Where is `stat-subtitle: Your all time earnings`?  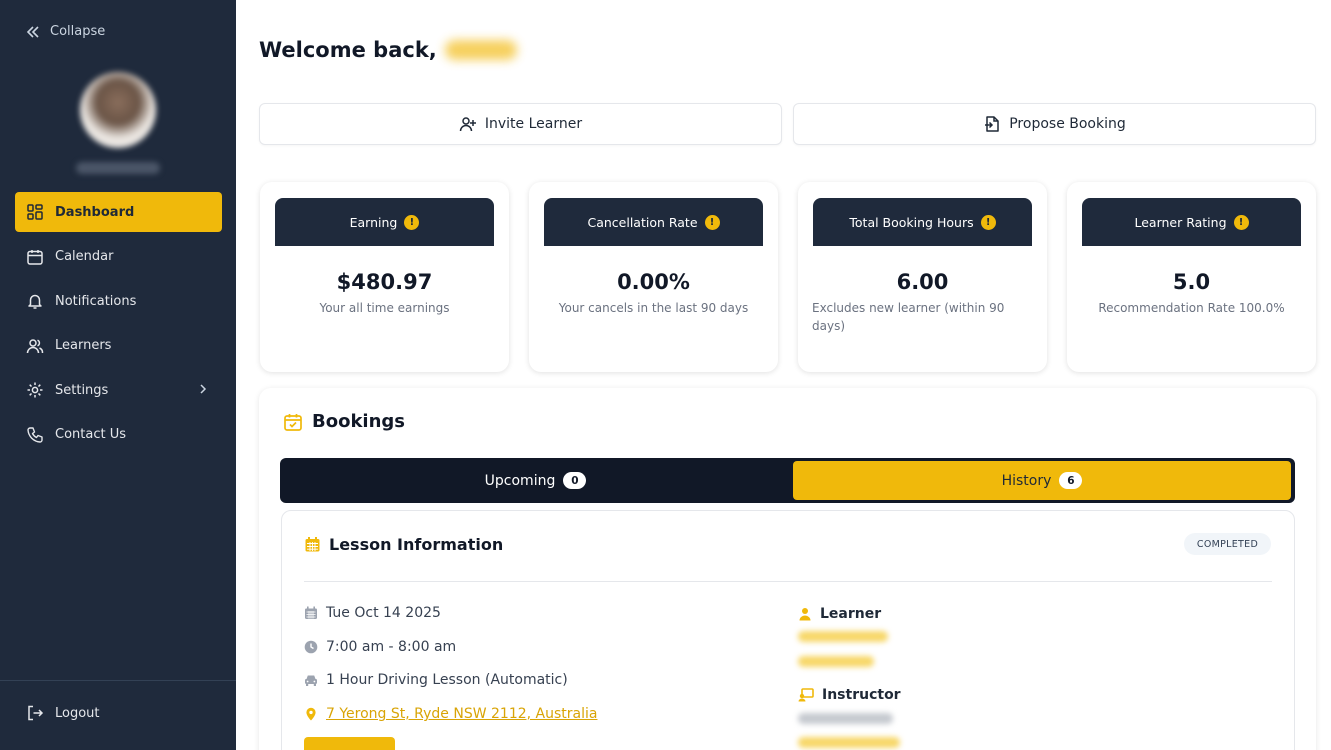
stat-subtitle: Your all time earnings is located at coordinates (384, 308).